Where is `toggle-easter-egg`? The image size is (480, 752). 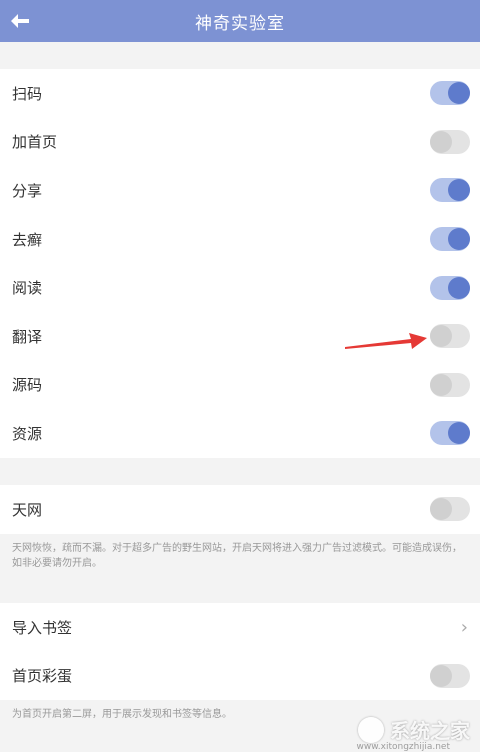
toggle-easter-egg is located at coordinates (450, 675).